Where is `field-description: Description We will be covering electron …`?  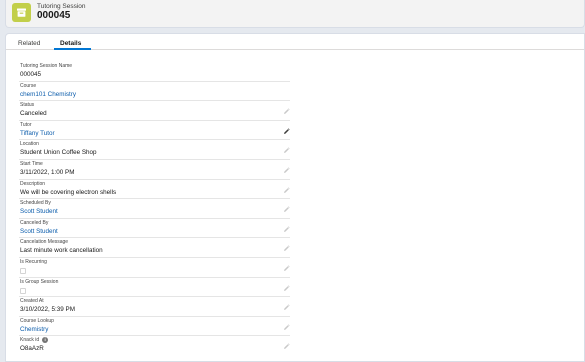 field-description: Description We will be covering electron … is located at coordinates (154, 190).